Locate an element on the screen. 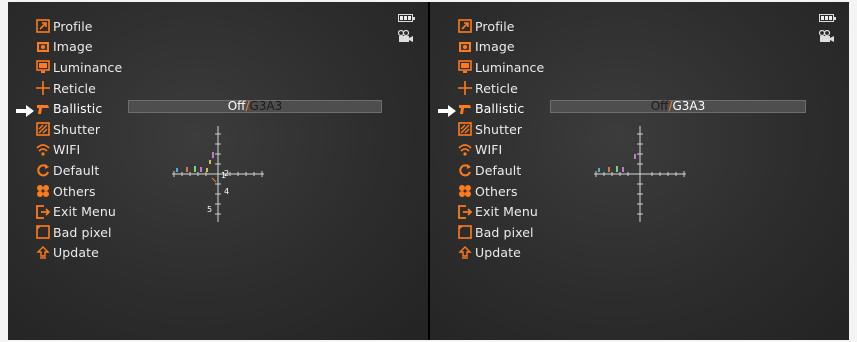  reticle-number: 2 is located at coordinates (226, 173).